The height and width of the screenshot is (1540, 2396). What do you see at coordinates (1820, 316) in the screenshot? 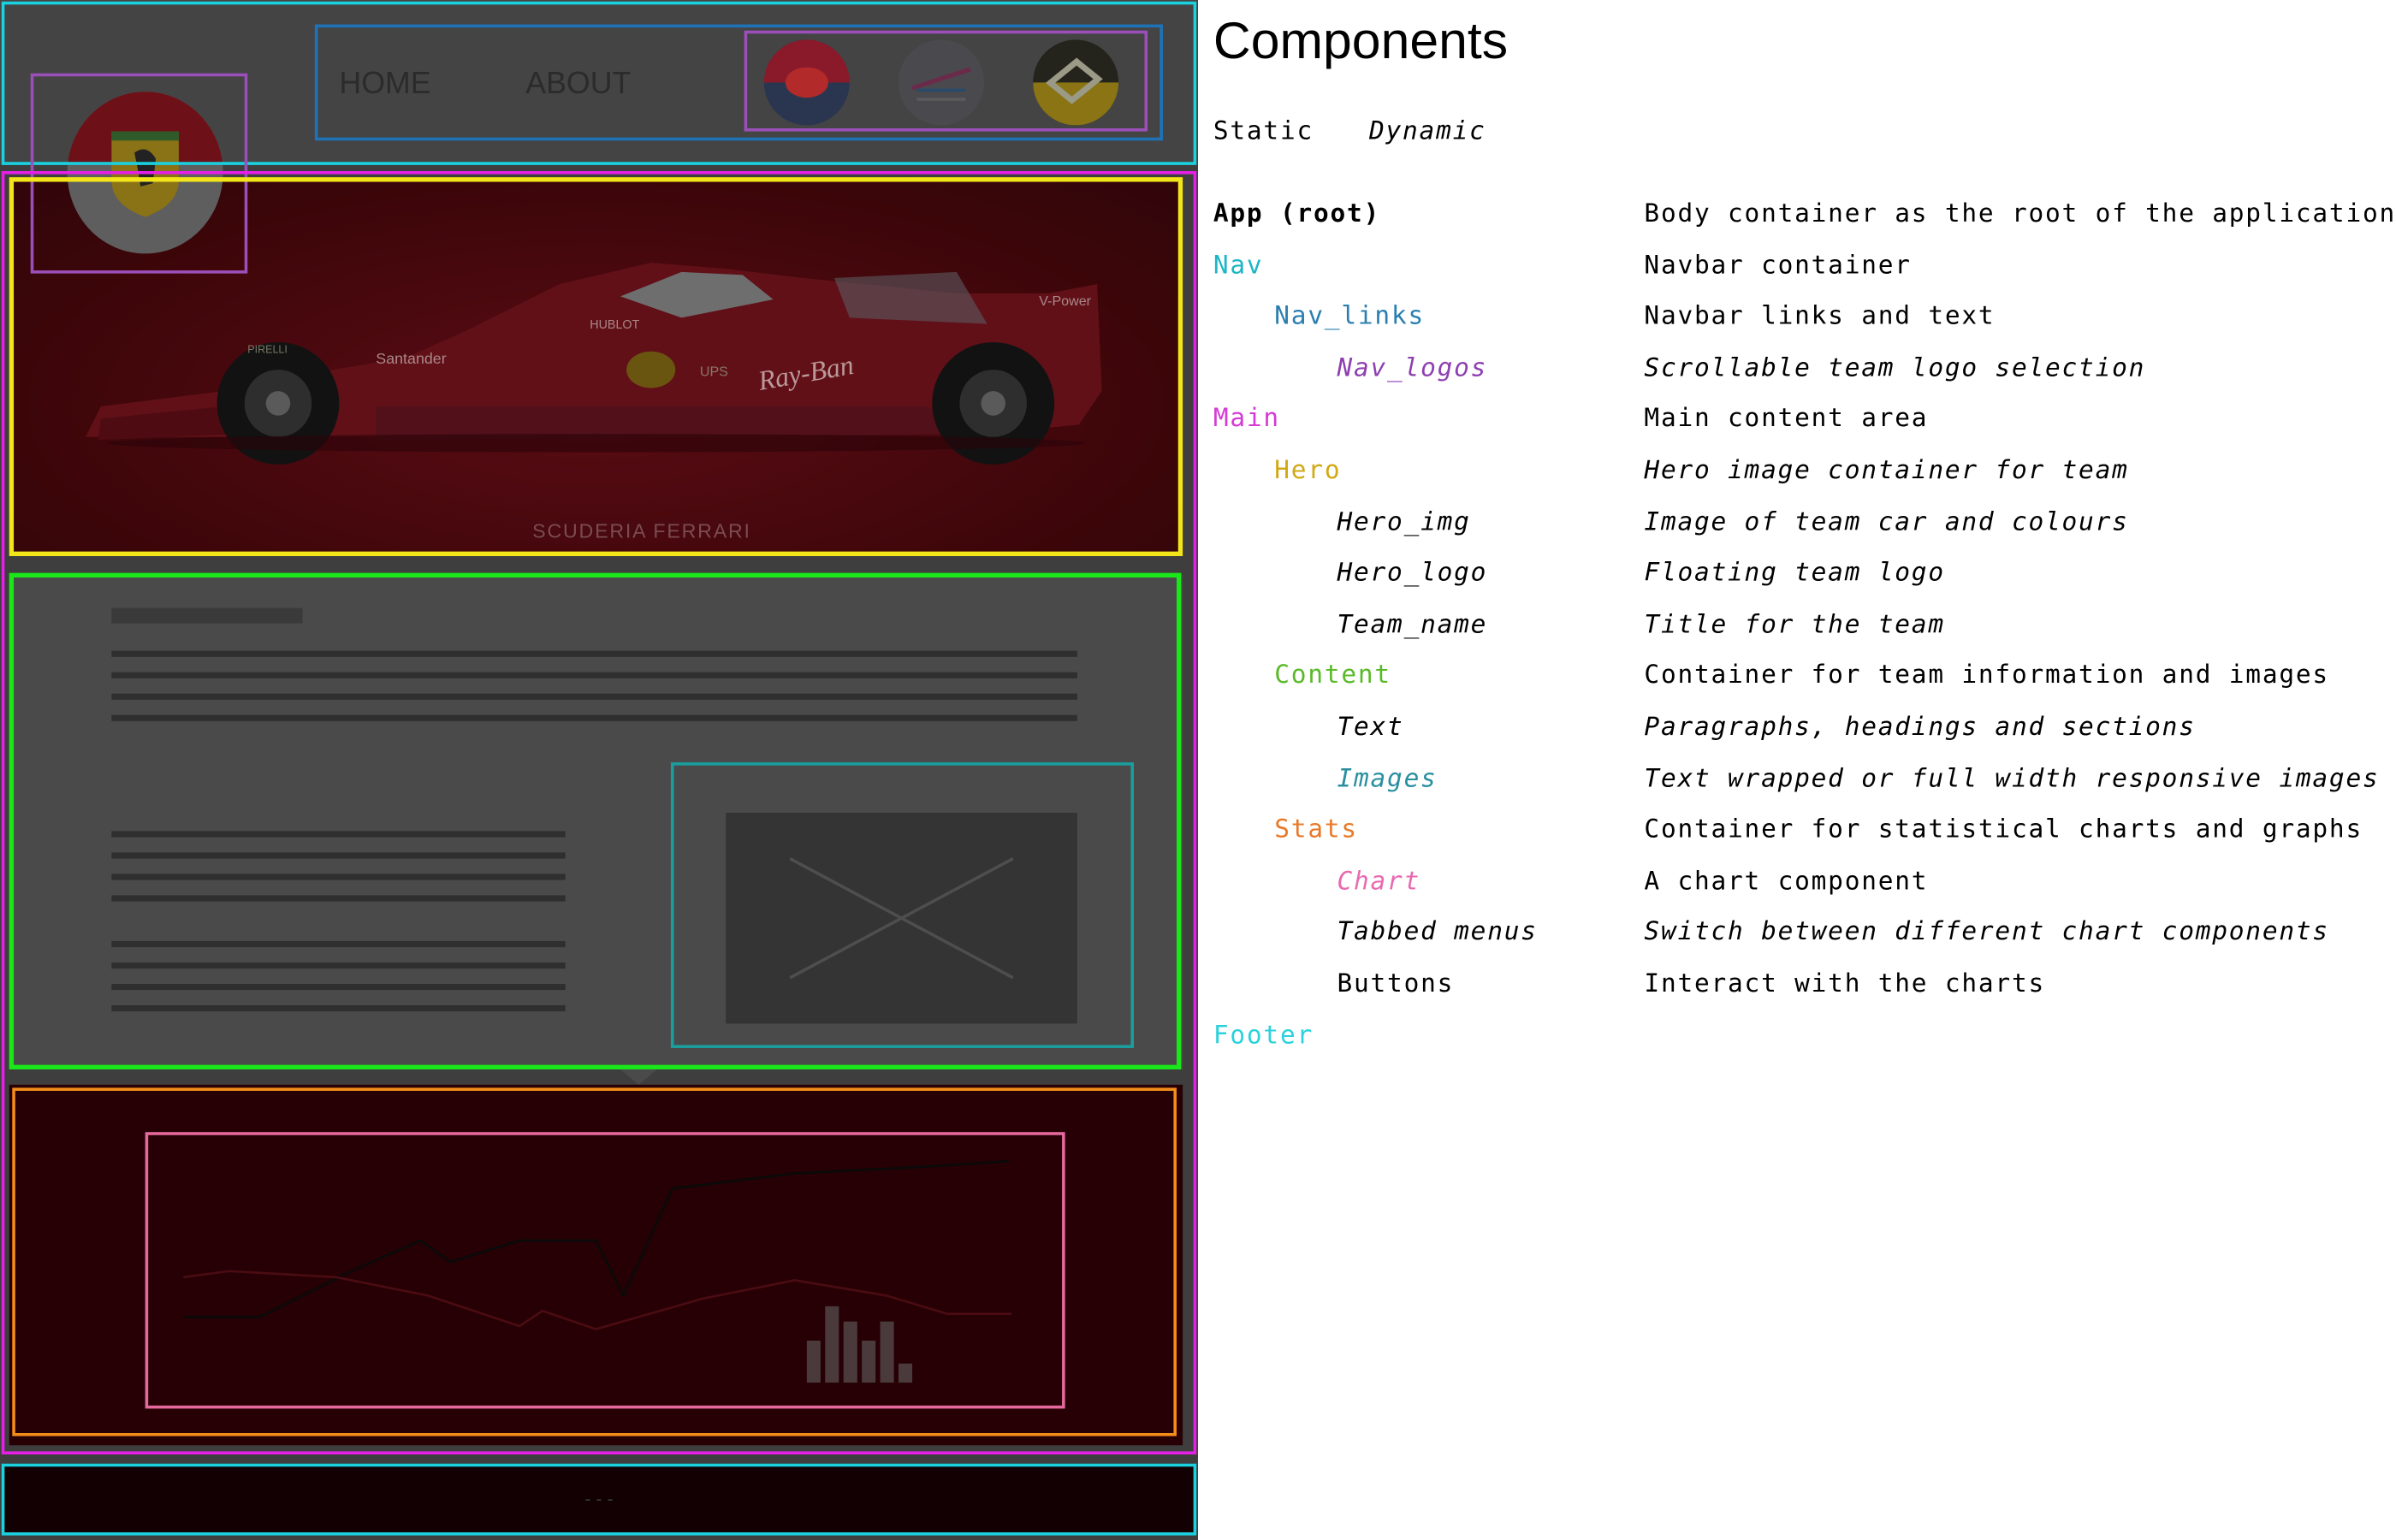
I see `legend-description-2: Navbar links and text` at bounding box center [1820, 316].